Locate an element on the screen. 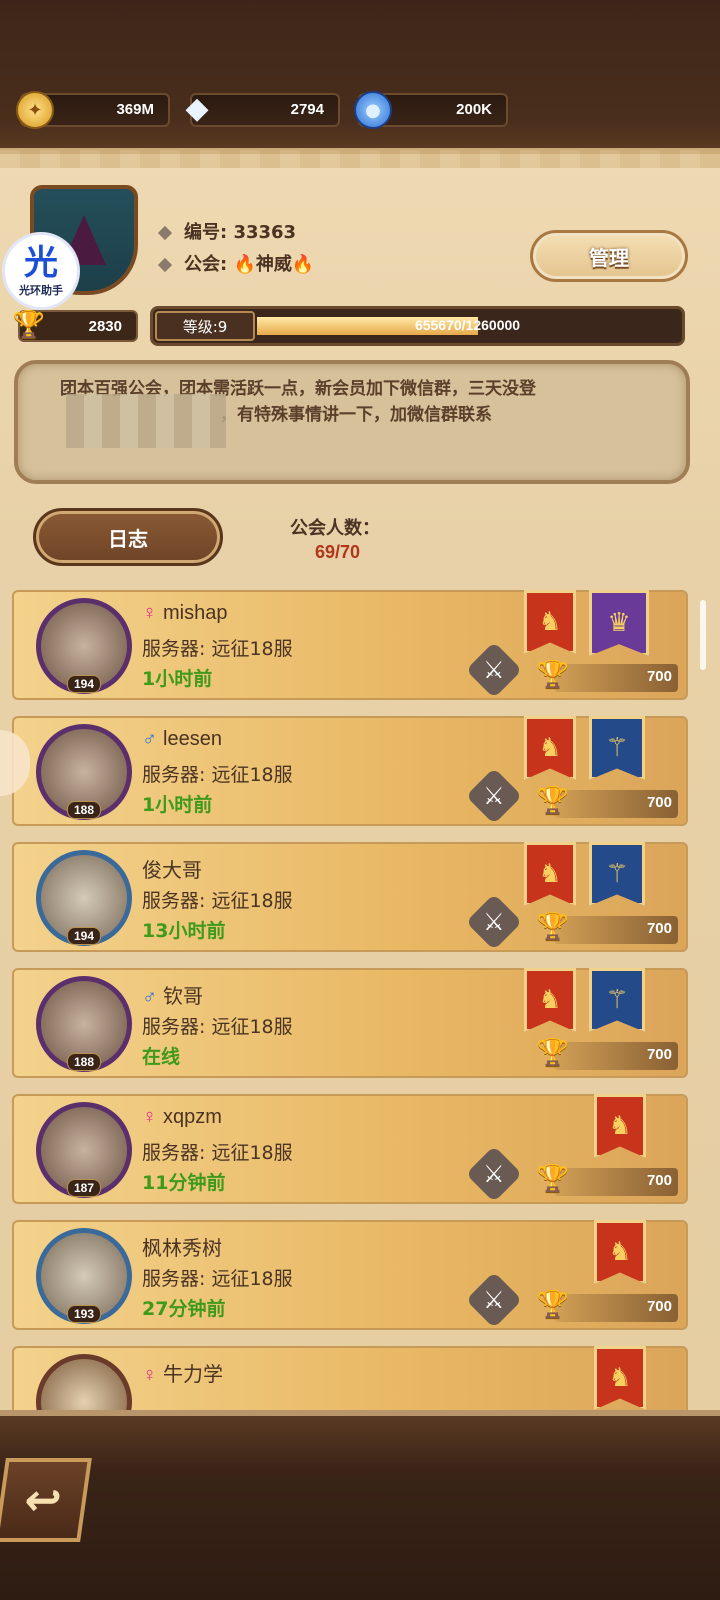  member-name: 牛力学 is located at coordinates (193, 1375).